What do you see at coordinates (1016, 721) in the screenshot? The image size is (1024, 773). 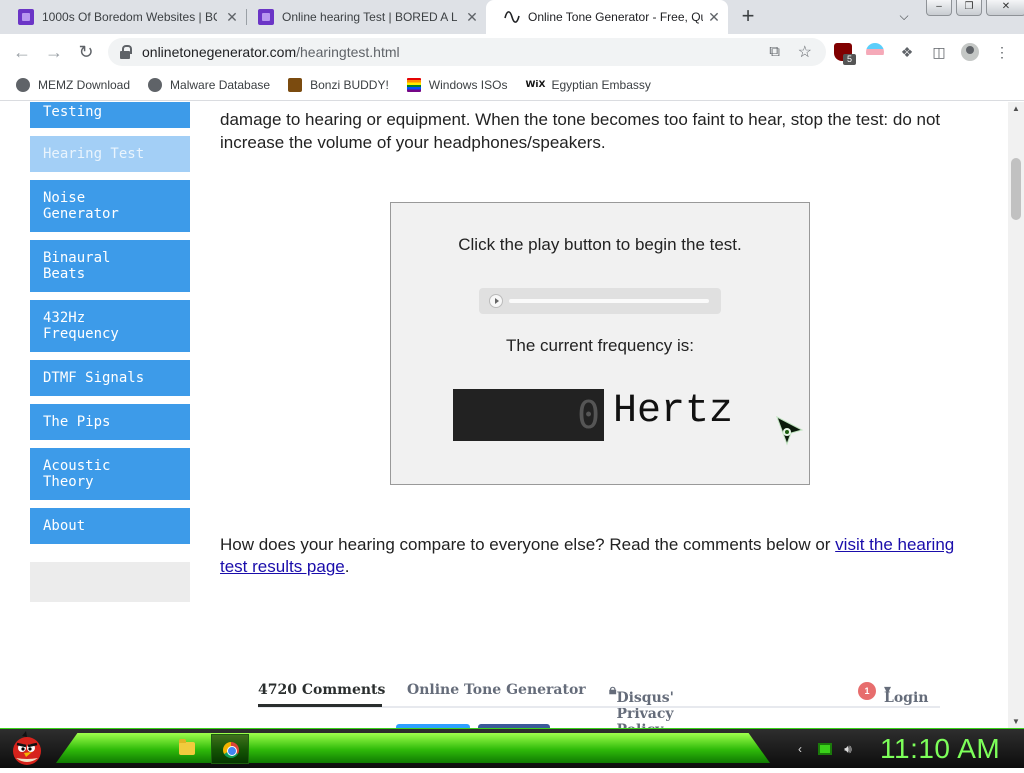 I see `scroll-down-icon: ▼` at bounding box center [1016, 721].